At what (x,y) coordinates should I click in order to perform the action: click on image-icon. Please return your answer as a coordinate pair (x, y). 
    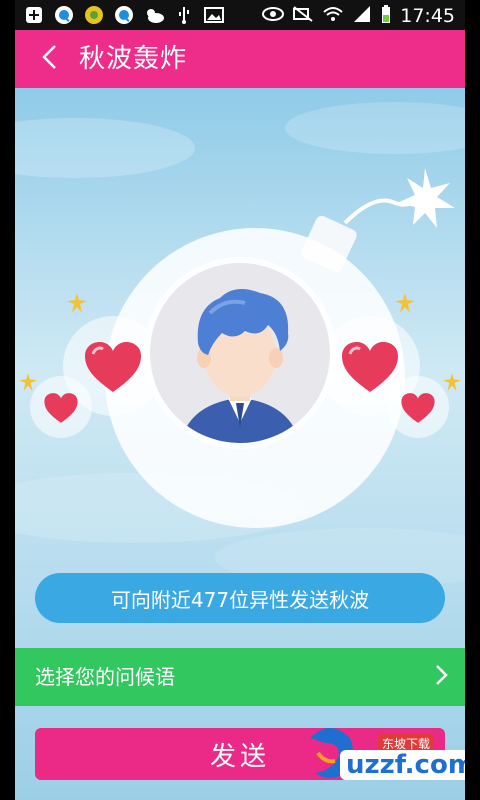
    Looking at the image, I should click on (214, 15).